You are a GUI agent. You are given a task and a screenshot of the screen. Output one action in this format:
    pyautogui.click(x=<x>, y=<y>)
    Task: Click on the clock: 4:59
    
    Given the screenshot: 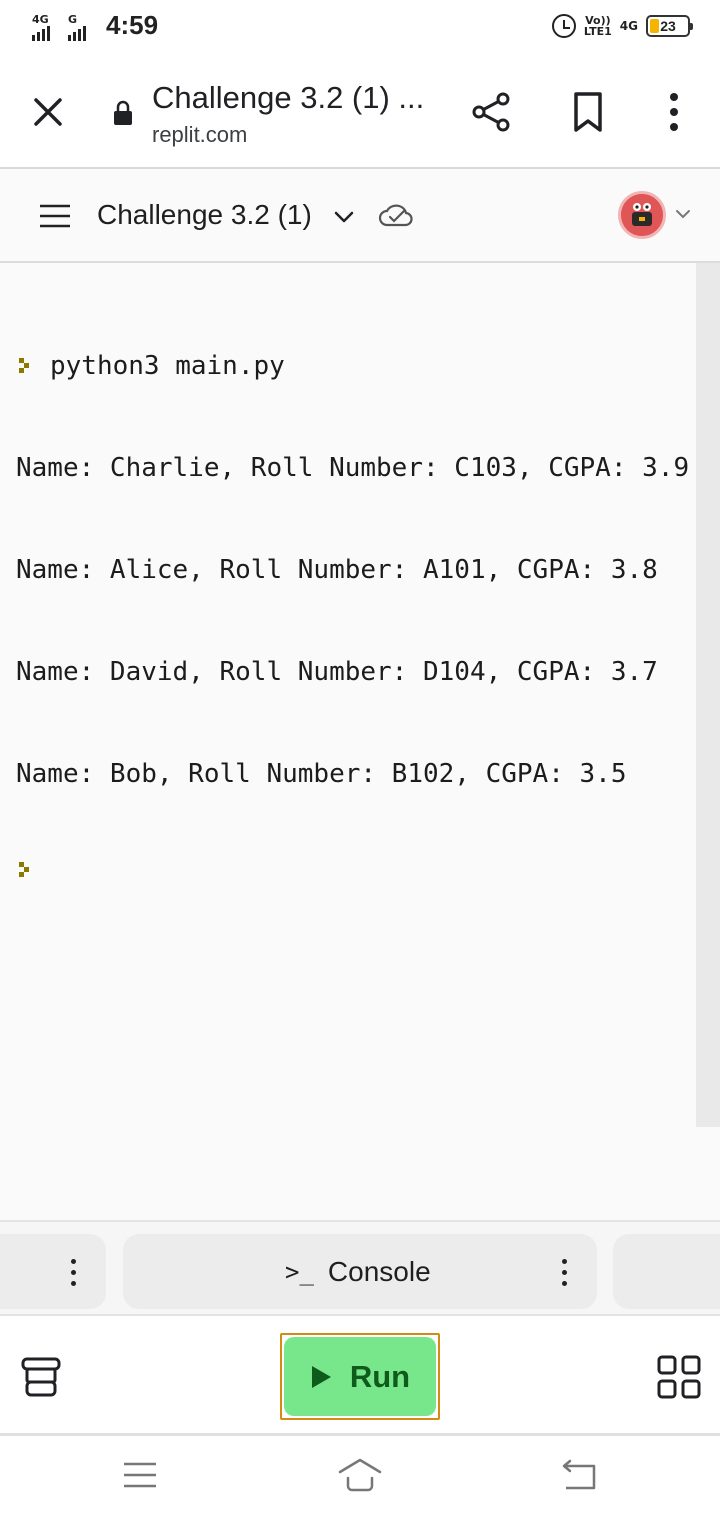 What is the action you would take?
    pyautogui.click(x=132, y=25)
    